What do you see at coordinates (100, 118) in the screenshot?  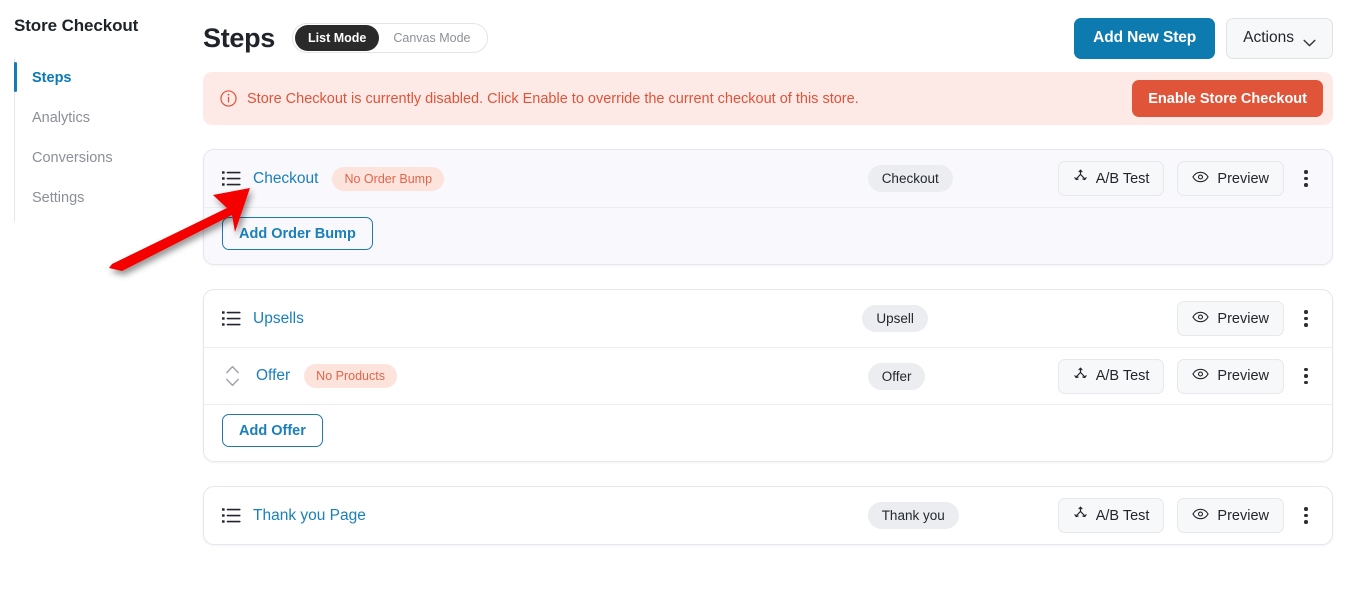 I see `sidebar-item-analytics: Analytics` at bounding box center [100, 118].